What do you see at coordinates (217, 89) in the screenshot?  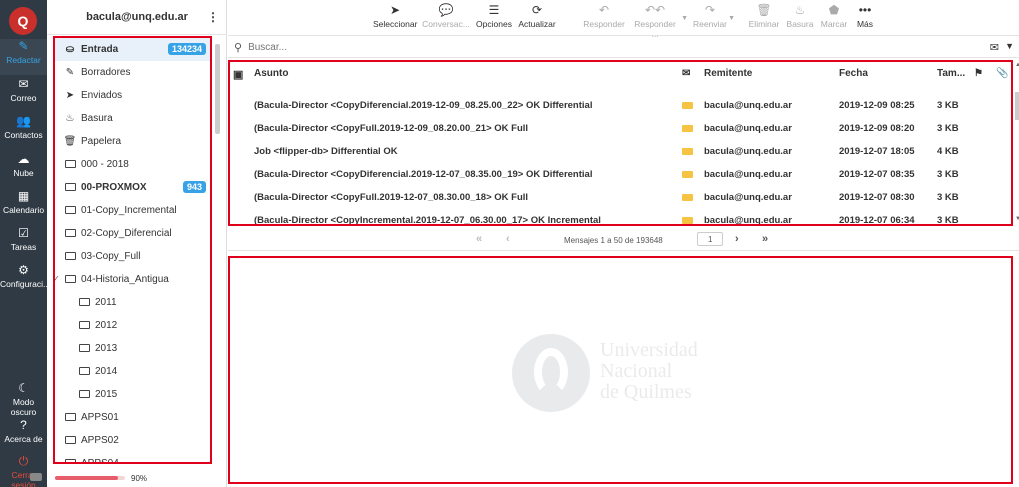 I see `folder-scrollbar` at bounding box center [217, 89].